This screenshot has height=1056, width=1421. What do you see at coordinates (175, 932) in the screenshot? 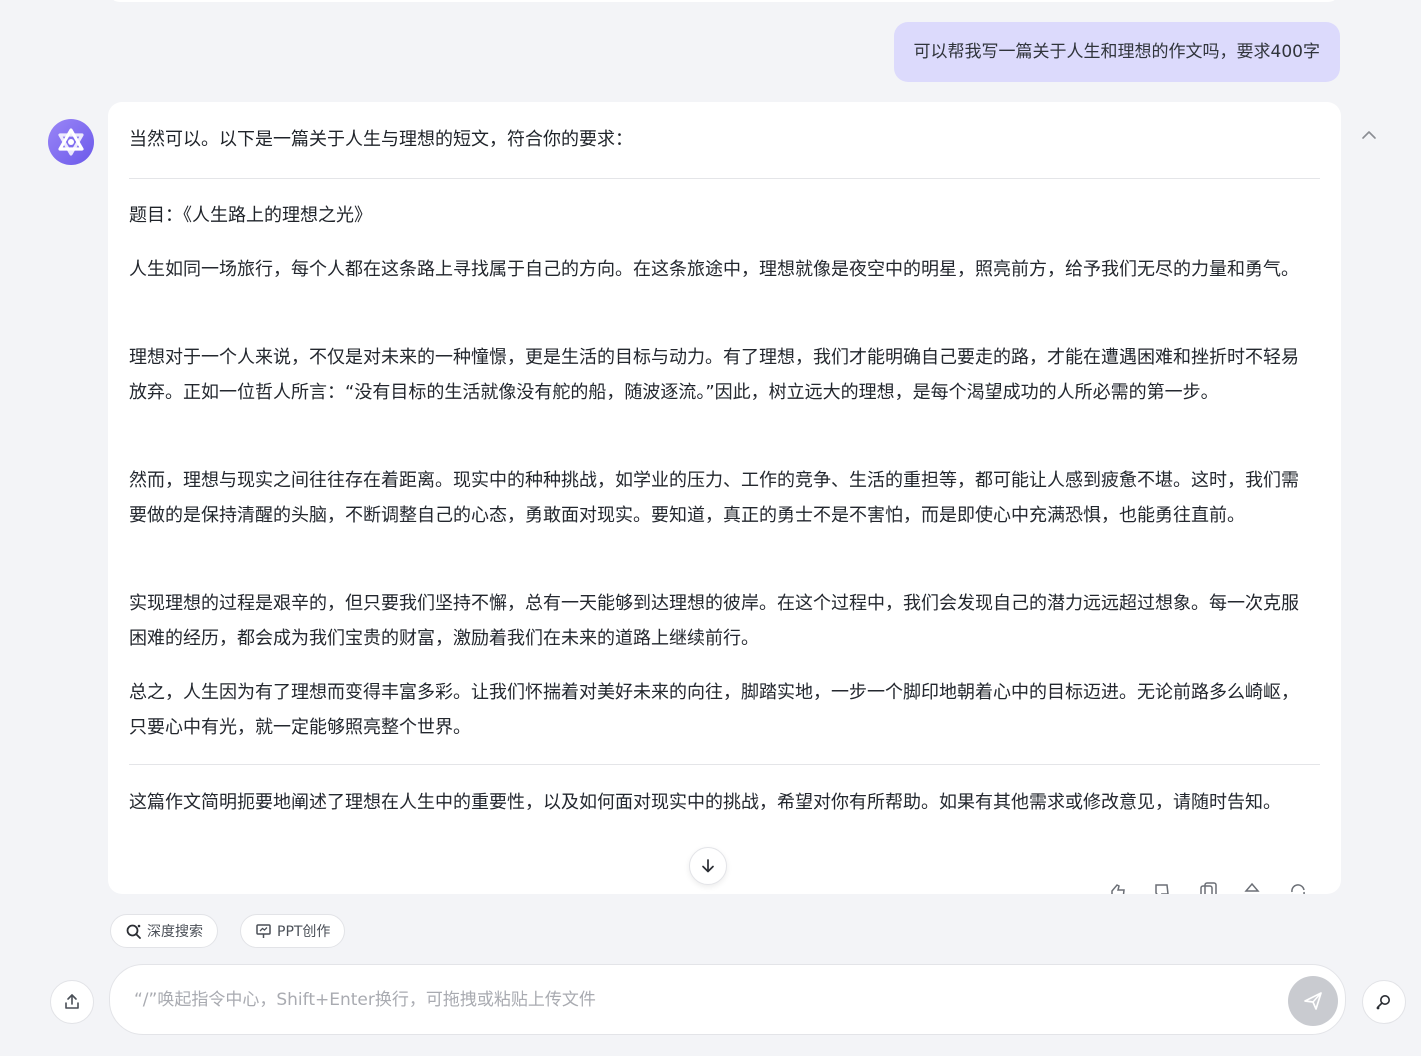
I see `deep-search-label: 深度搜索` at bounding box center [175, 932].